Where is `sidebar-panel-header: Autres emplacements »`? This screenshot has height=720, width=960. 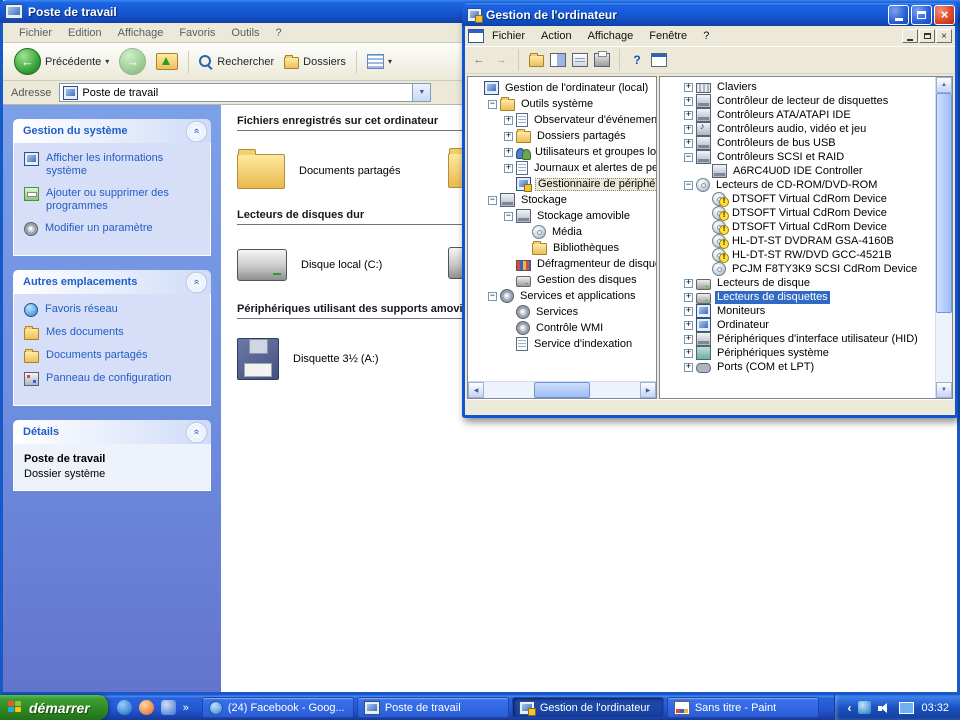 sidebar-panel-header: Autres emplacements » is located at coordinates (112, 282).